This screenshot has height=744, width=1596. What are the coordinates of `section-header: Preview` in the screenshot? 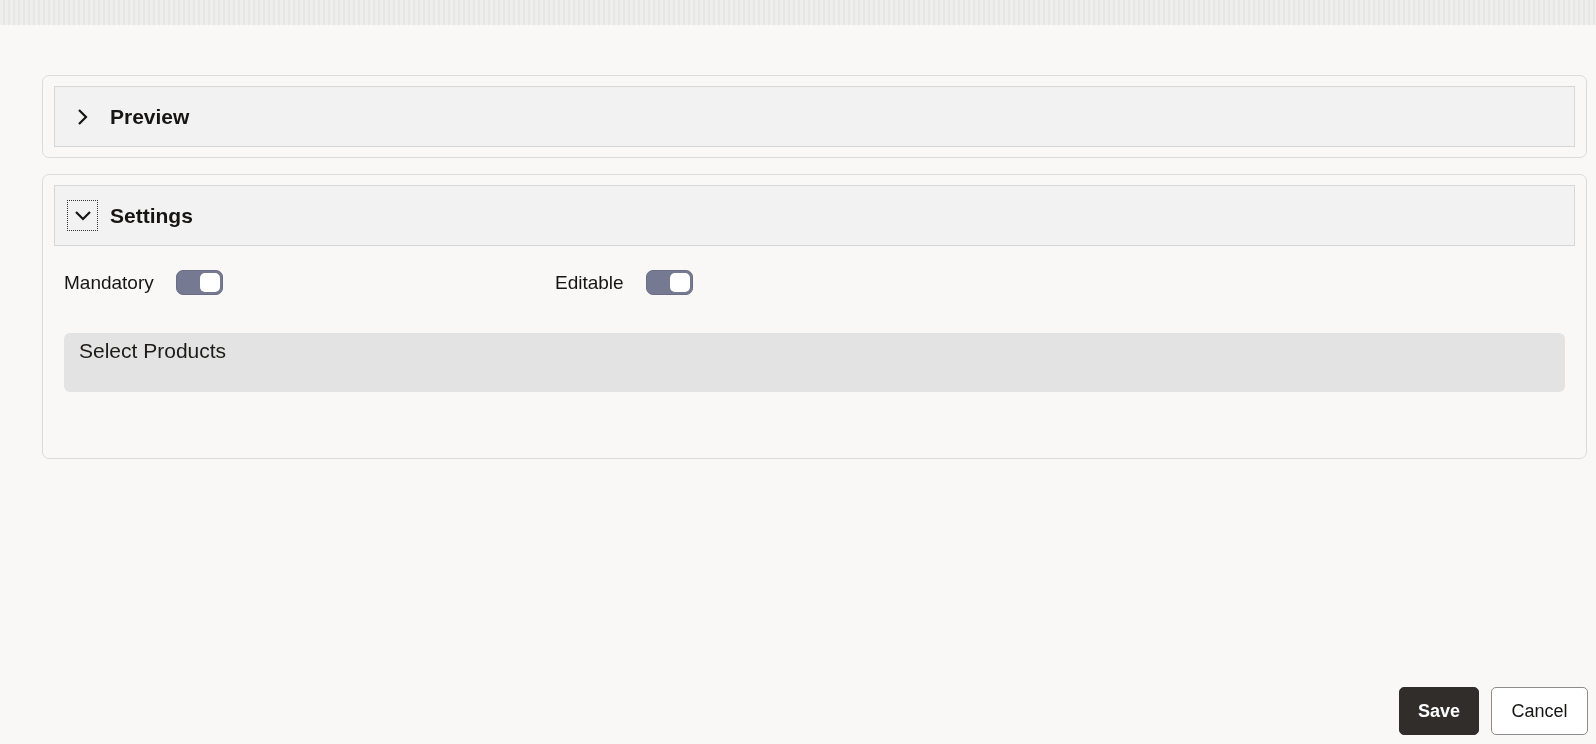 It's located at (814, 116).